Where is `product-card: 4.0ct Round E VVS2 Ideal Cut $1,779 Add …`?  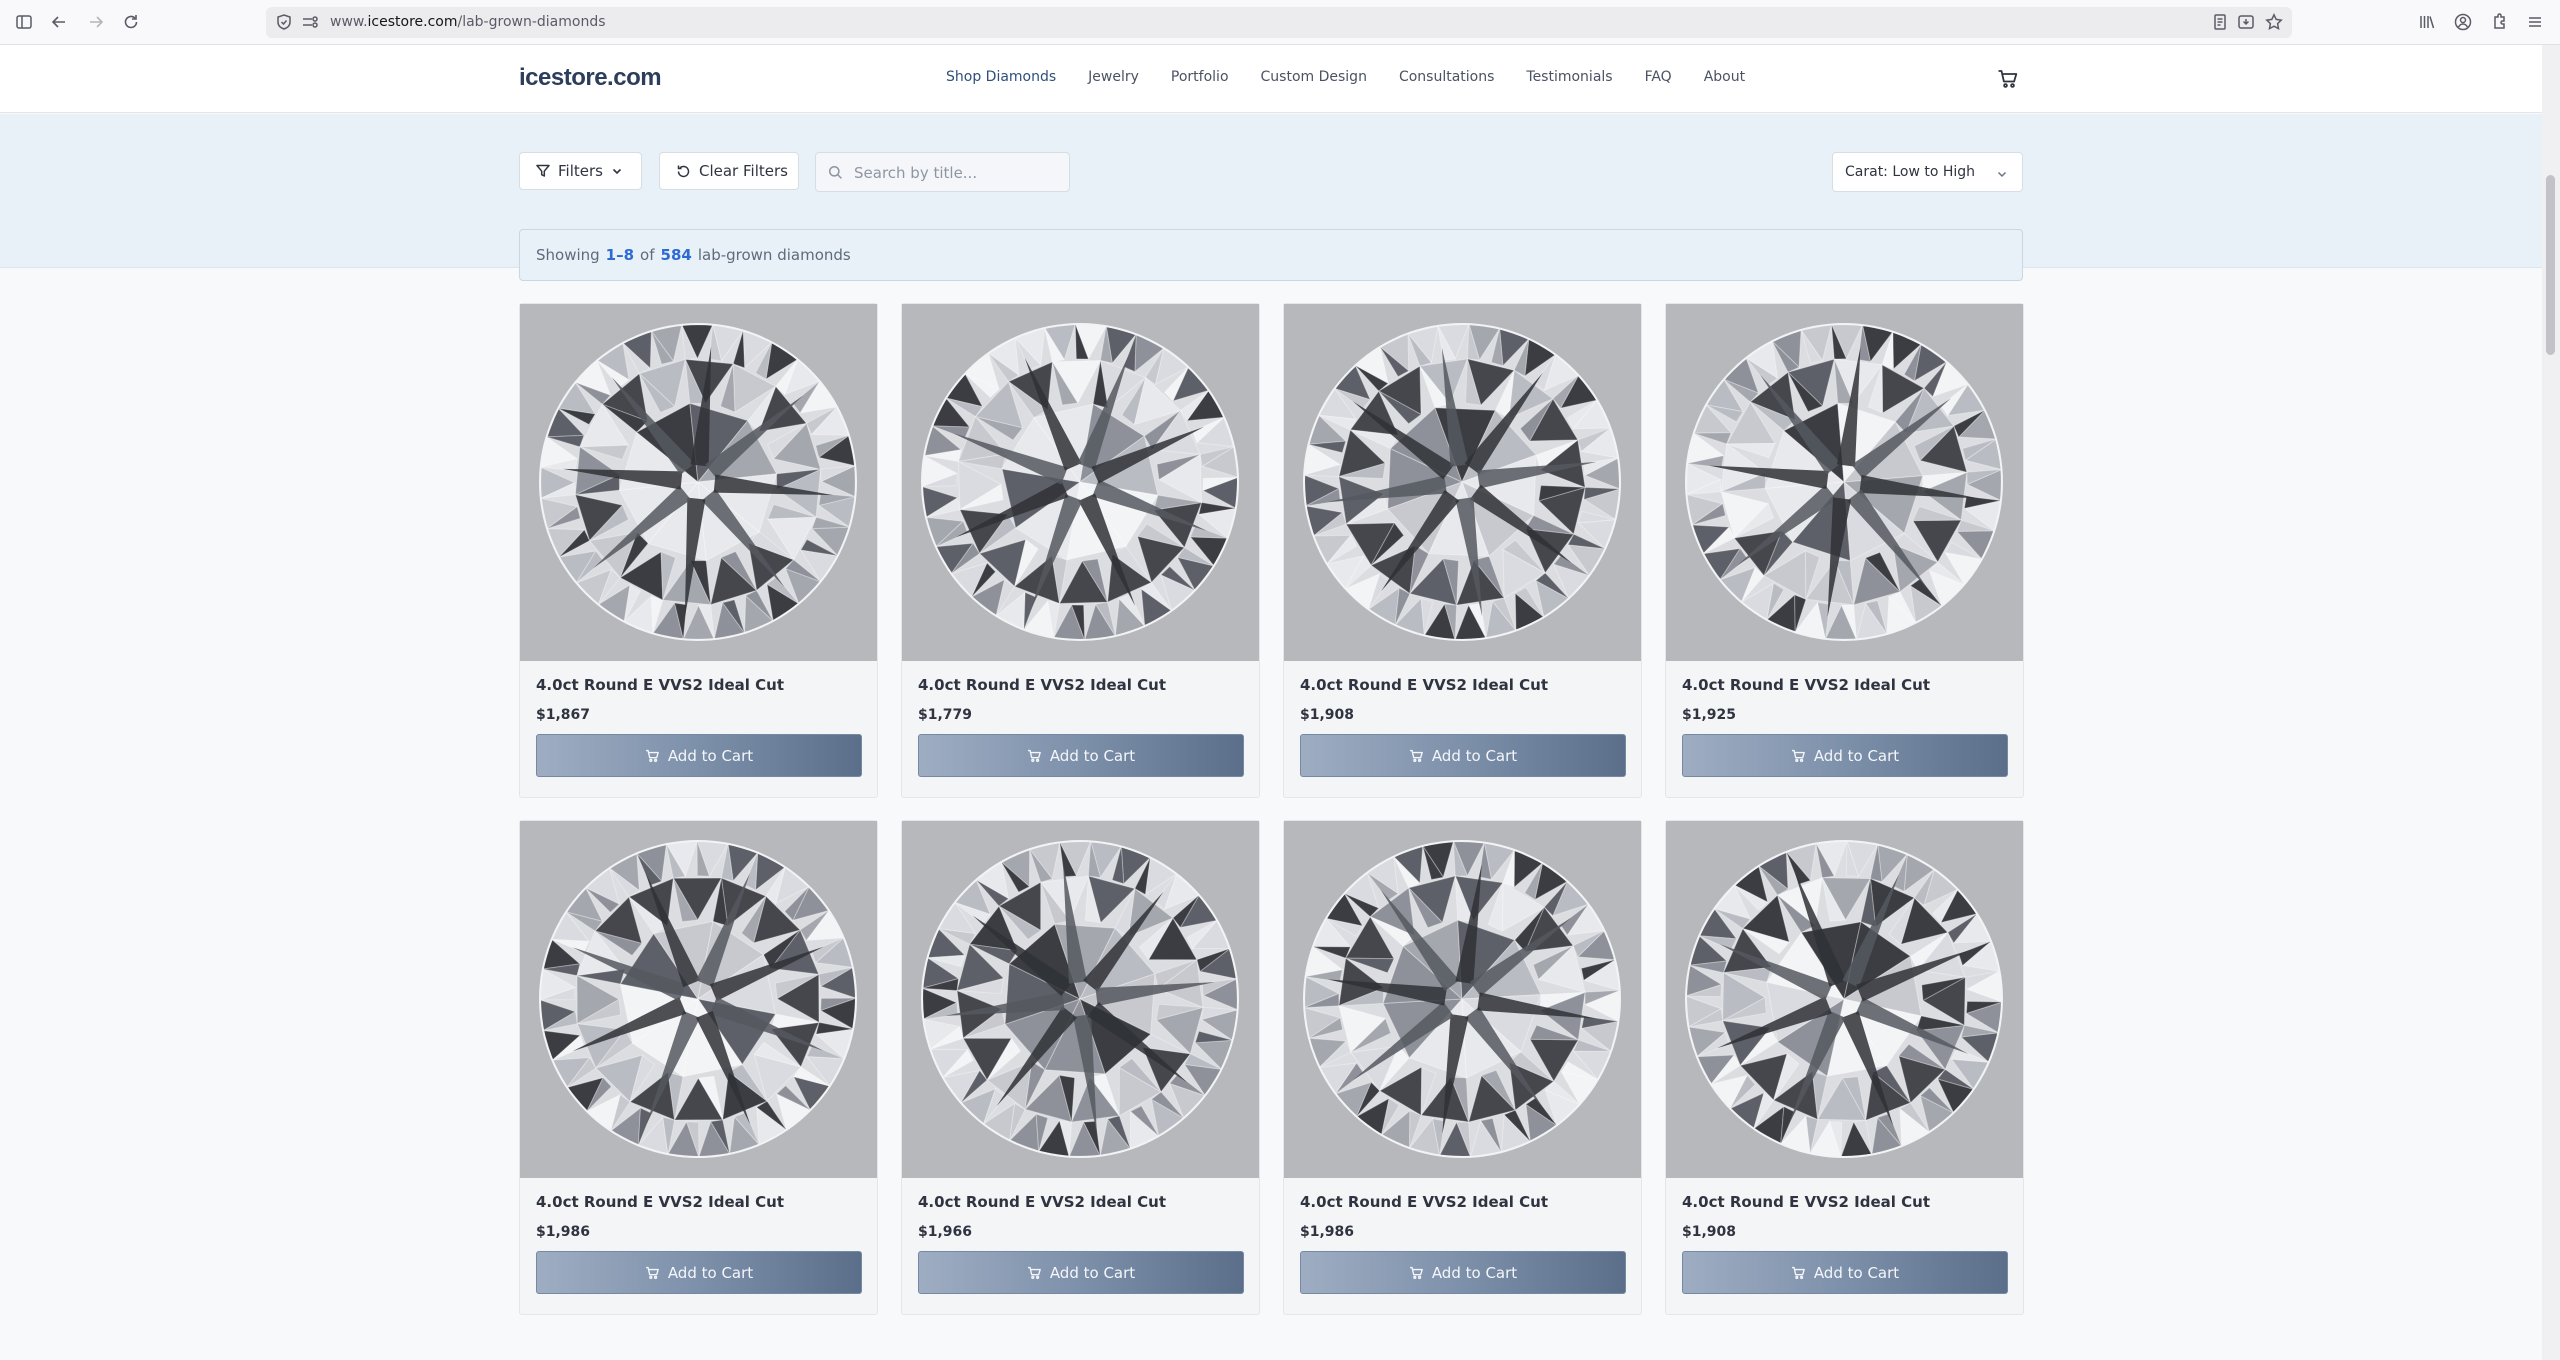
product-card: 4.0ct Round E VVS2 Ideal Cut $1,779 Add … is located at coordinates (1080, 550).